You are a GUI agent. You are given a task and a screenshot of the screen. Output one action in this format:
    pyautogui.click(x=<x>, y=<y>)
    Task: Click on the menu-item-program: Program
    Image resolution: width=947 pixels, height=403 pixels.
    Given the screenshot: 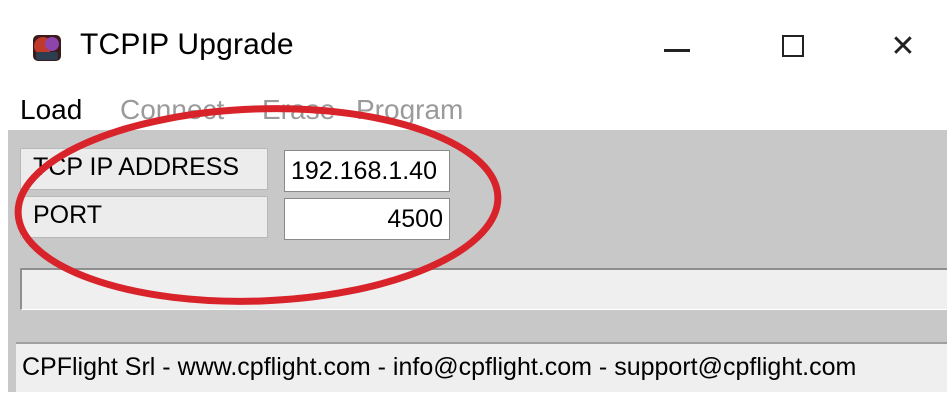 What is the action you would take?
    pyautogui.click(x=409, y=110)
    